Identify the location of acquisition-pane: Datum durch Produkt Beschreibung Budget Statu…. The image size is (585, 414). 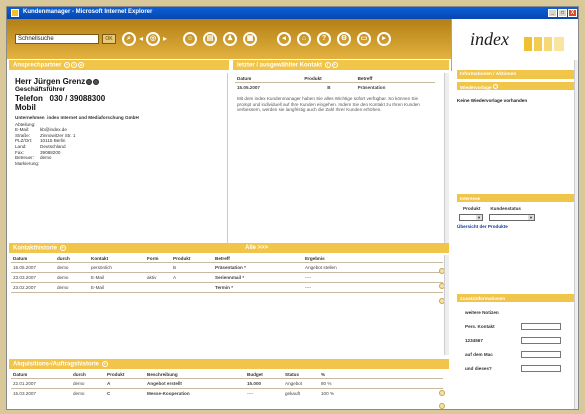
(227, 390).